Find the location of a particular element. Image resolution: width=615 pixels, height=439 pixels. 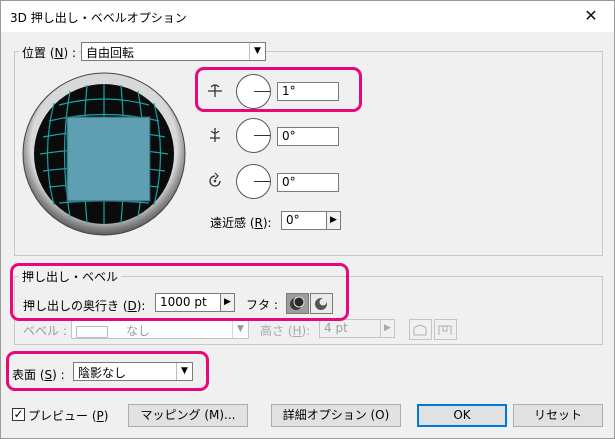

preview-label: プレビュー (P) is located at coordinates (68, 415).